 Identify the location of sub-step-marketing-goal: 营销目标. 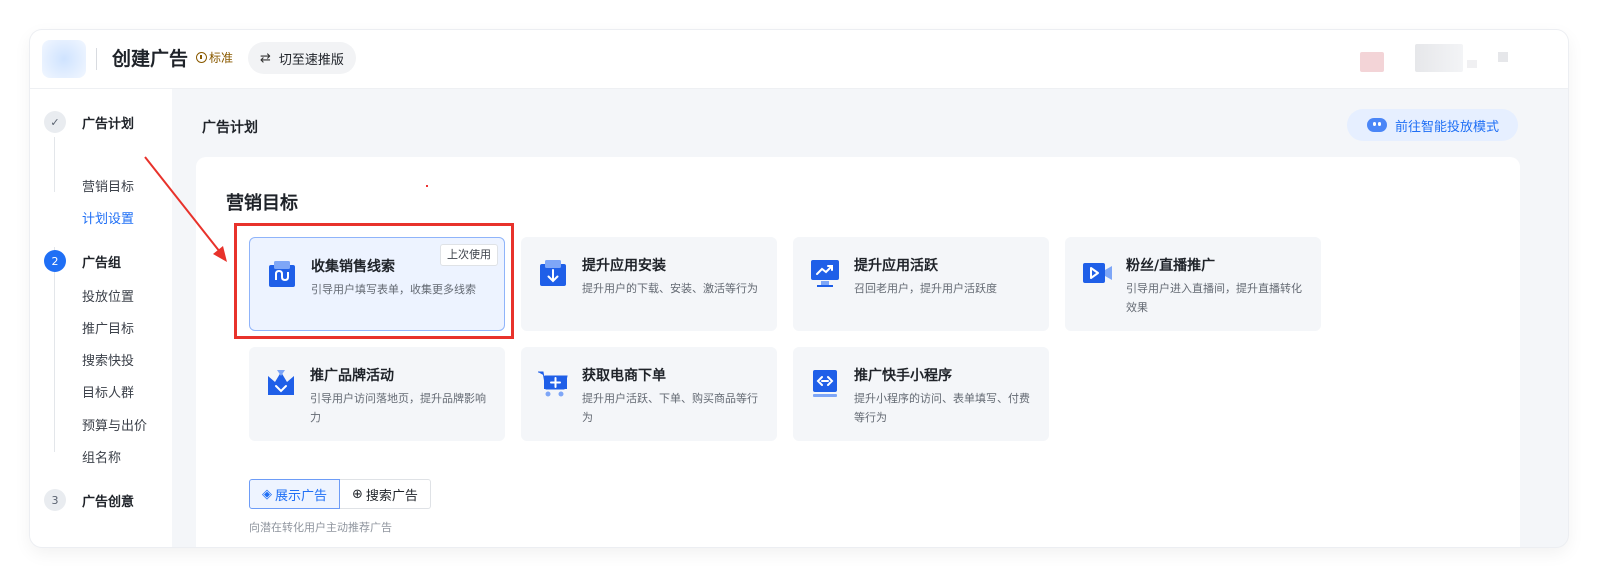
(108, 185).